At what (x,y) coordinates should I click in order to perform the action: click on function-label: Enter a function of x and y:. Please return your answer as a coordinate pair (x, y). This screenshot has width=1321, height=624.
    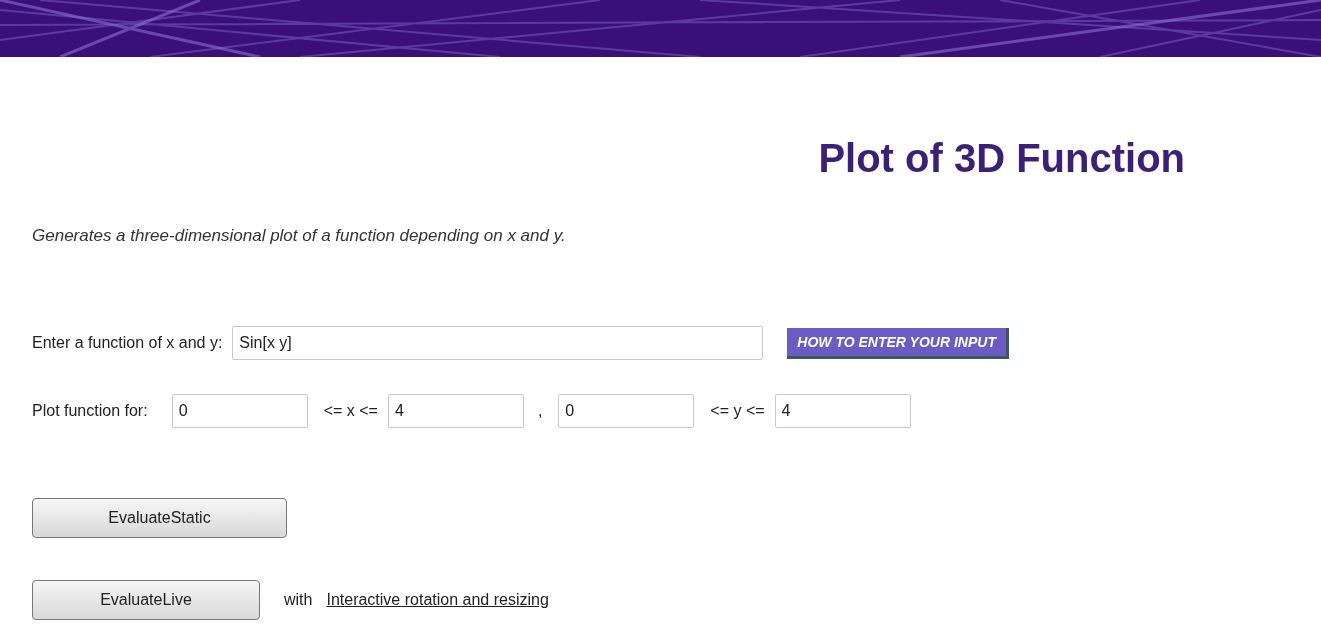
    Looking at the image, I should click on (127, 343).